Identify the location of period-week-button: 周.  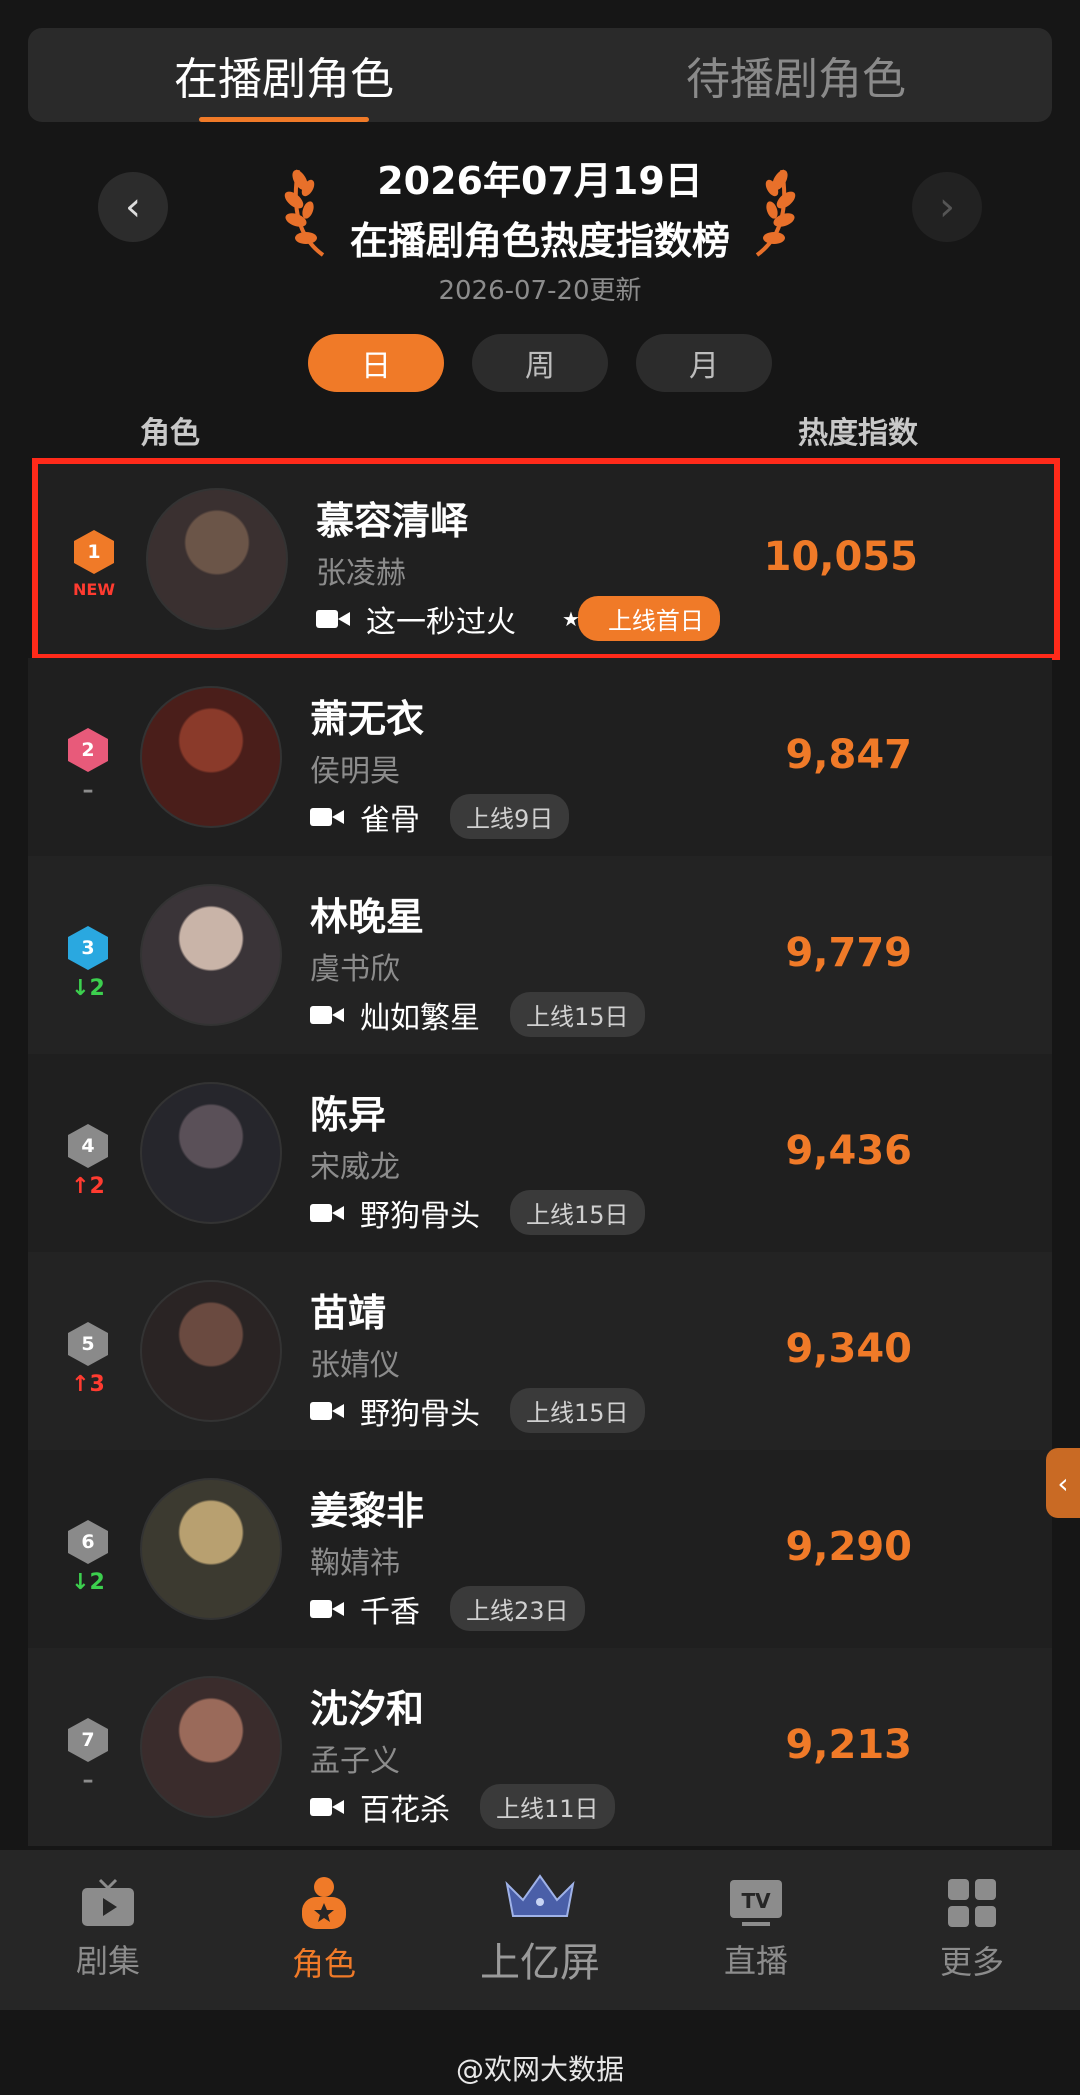
(540, 363).